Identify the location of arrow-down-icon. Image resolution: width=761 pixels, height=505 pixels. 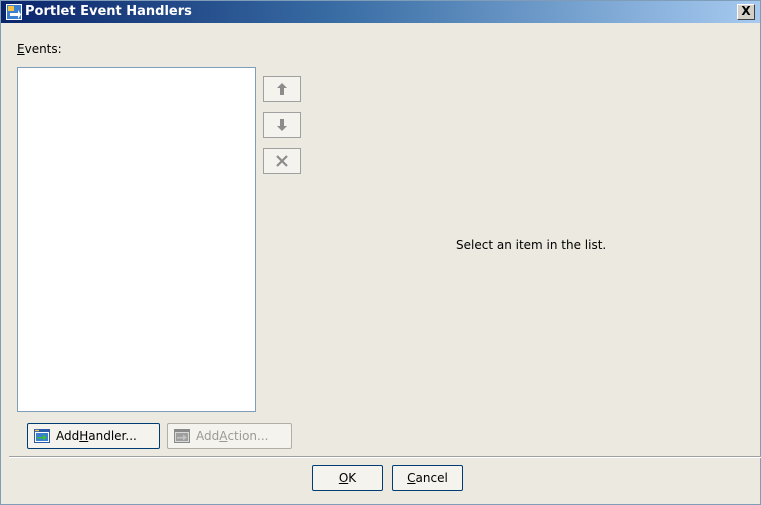
(282, 125).